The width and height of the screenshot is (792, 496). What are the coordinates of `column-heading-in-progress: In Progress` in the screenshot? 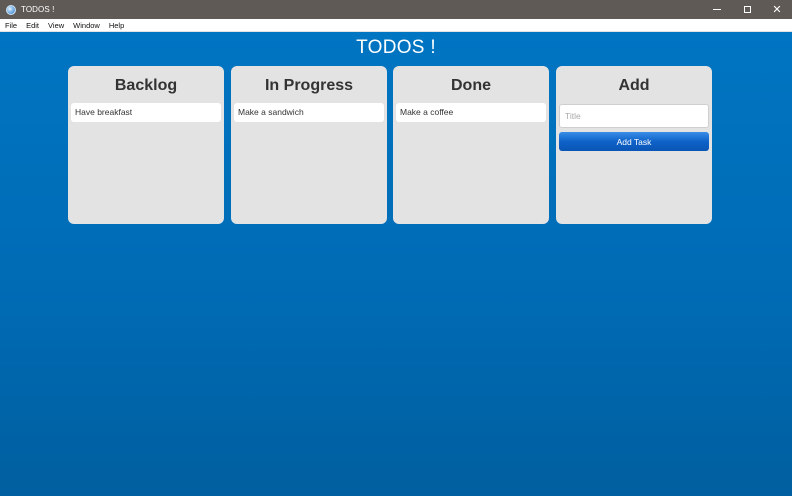 It's located at (309, 85).